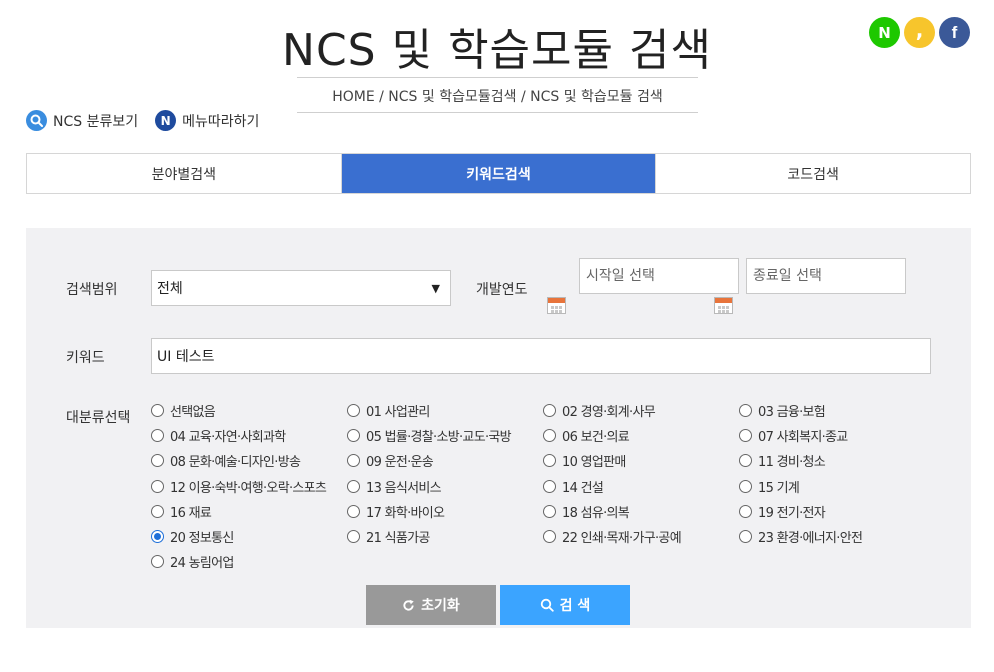  What do you see at coordinates (641, 460) in the screenshot?
I see `category-radio-option: 10 영업판매` at bounding box center [641, 460].